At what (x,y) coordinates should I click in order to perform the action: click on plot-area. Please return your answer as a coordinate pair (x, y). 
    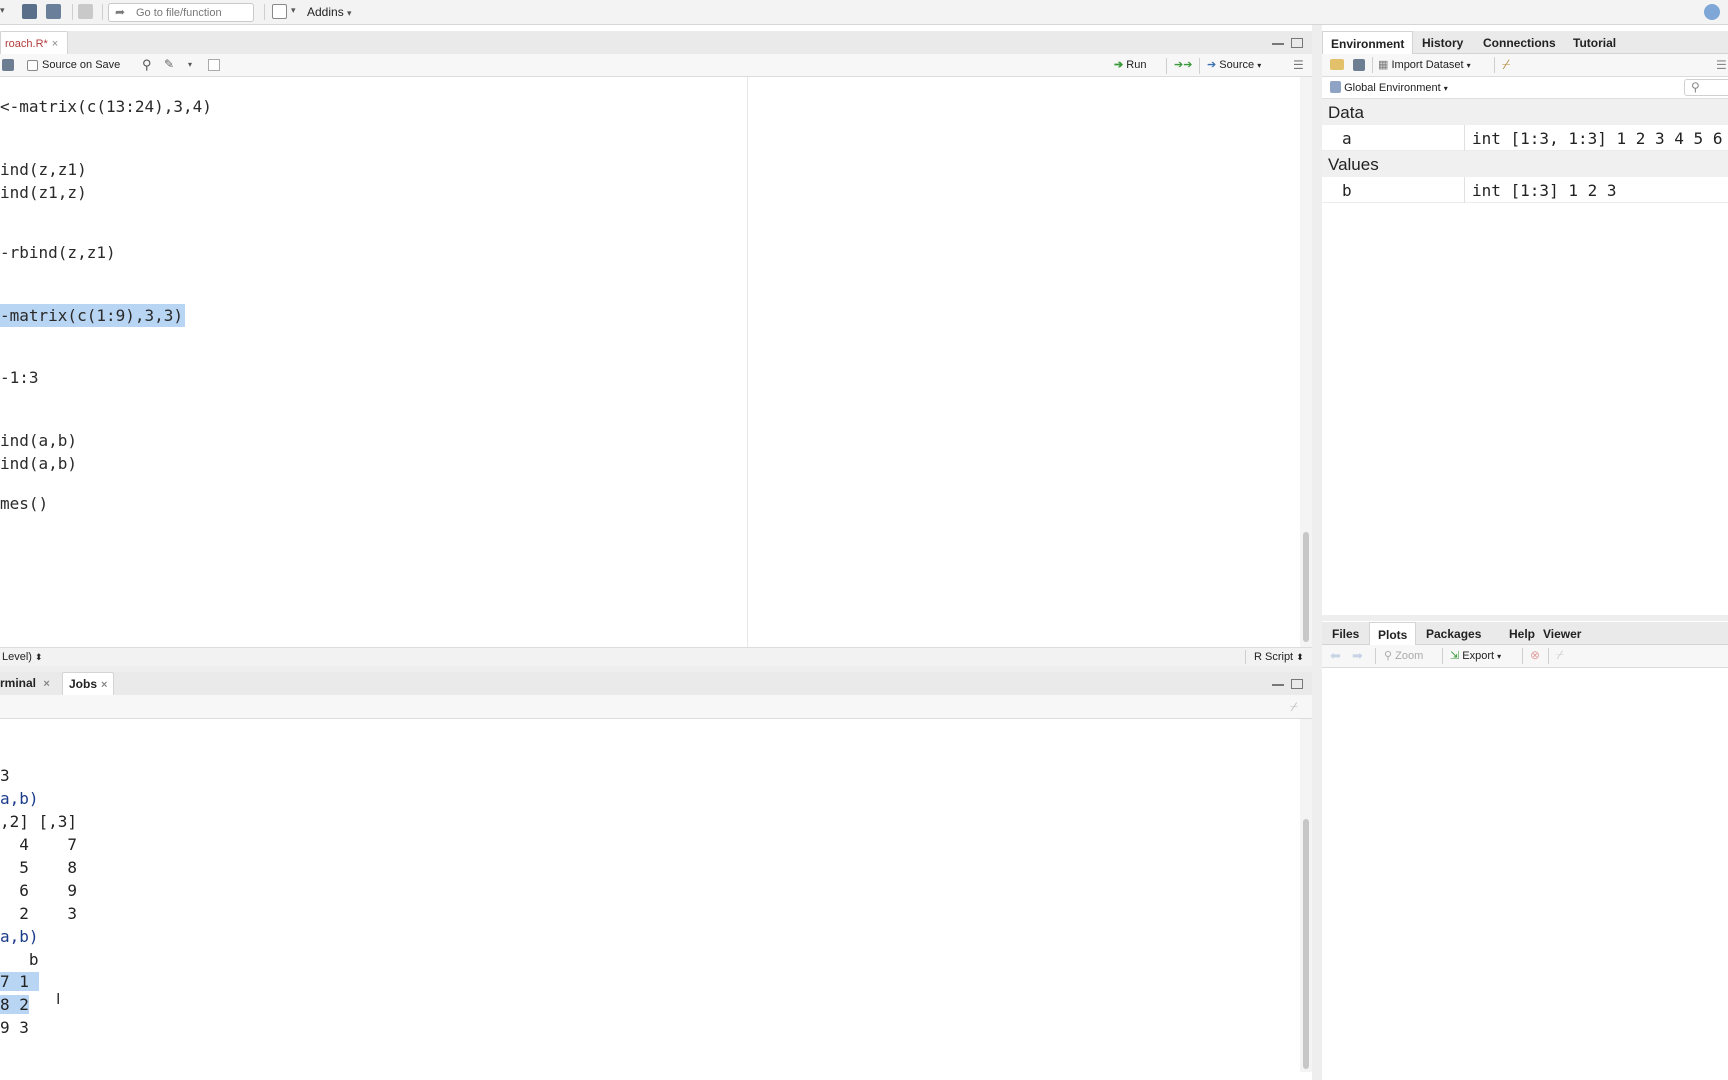
    Looking at the image, I should click on (1525, 874).